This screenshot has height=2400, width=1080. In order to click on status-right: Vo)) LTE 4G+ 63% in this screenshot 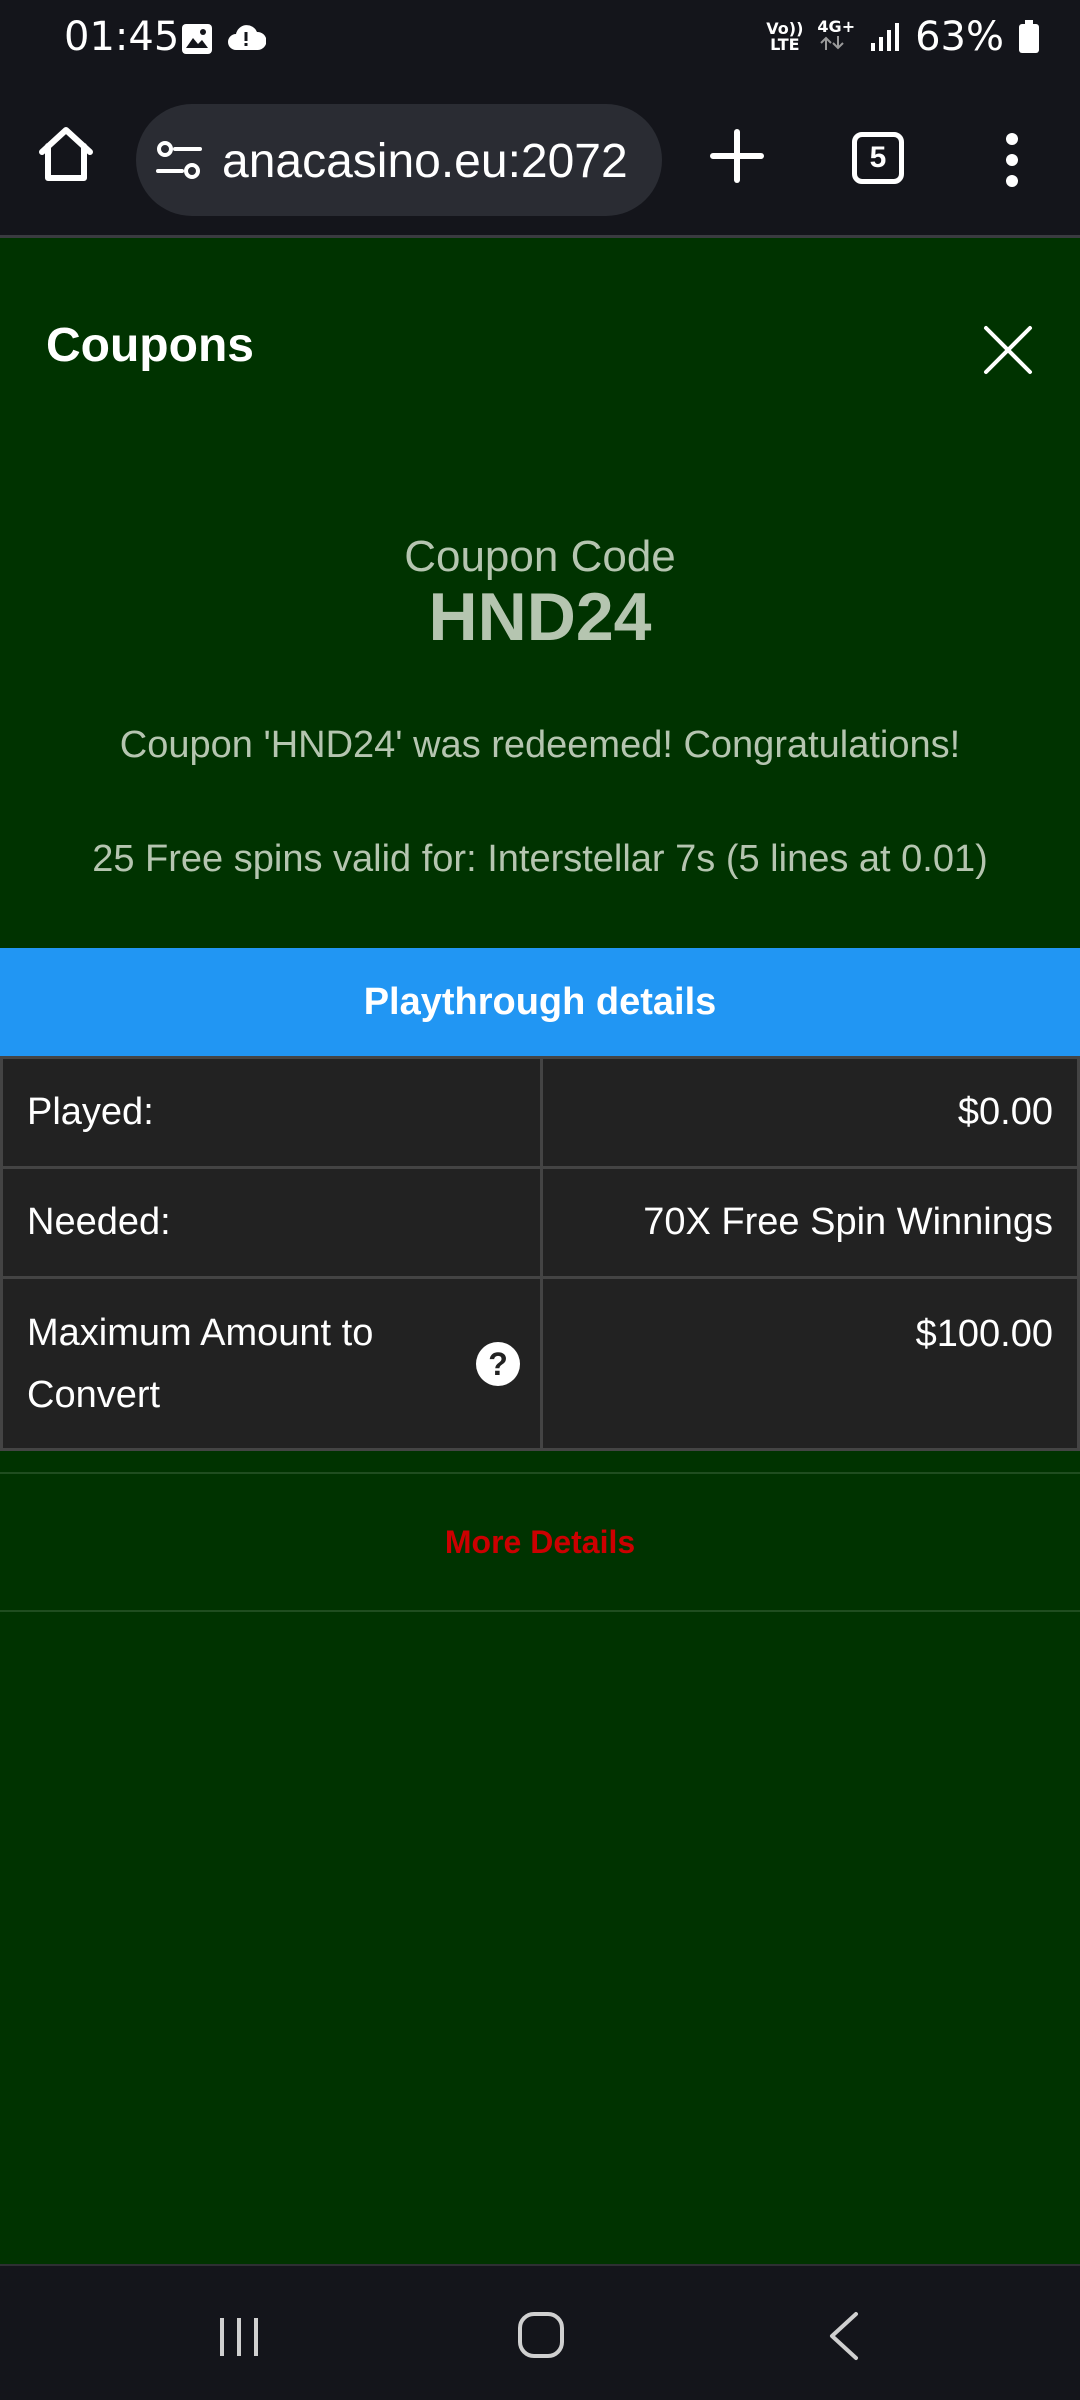, I will do `click(903, 37)`.